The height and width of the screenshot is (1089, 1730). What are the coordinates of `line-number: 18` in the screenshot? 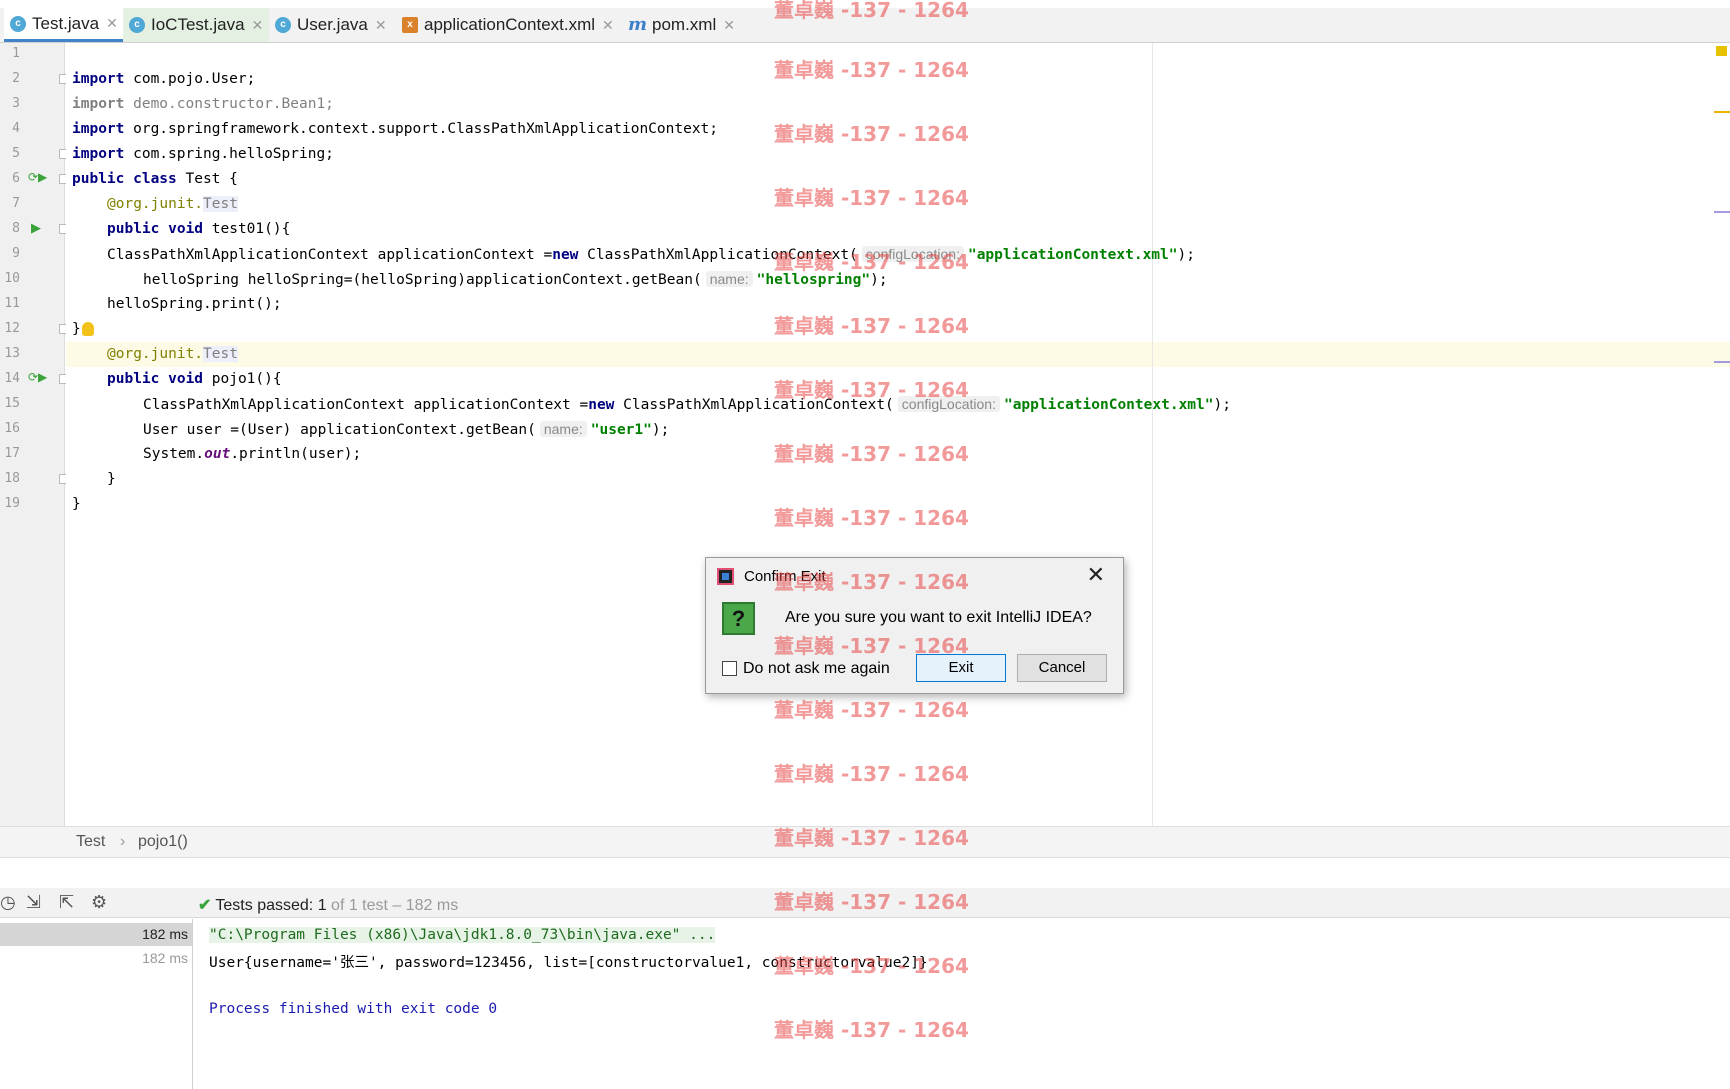 It's located at (12, 478).